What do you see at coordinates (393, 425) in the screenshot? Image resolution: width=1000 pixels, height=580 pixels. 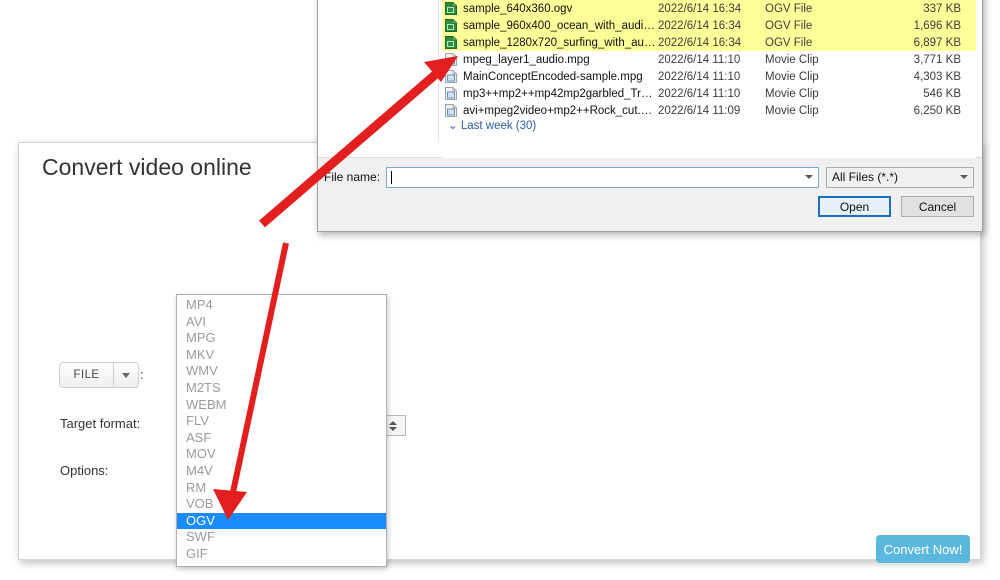 I see `select-spinner-icon` at bounding box center [393, 425].